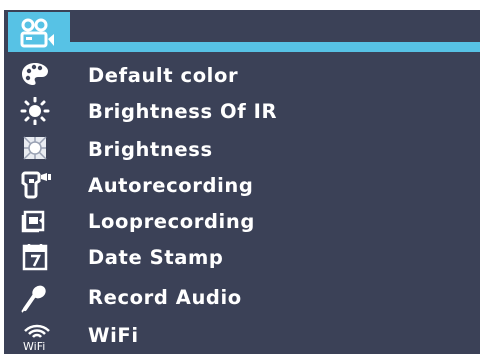 The width and height of the screenshot is (485, 359). What do you see at coordinates (163, 75) in the screenshot?
I see `menu-item-label: Default color` at bounding box center [163, 75].